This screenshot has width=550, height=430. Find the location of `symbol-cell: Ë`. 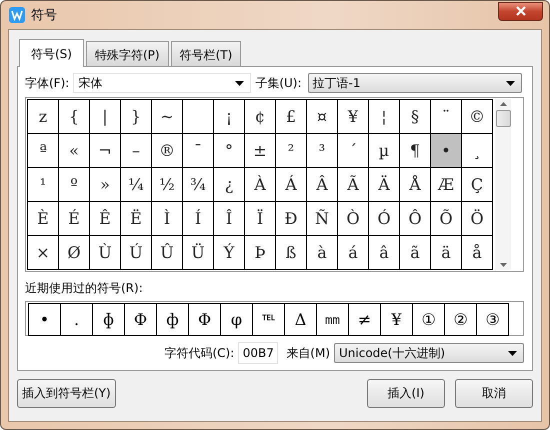

symbol-cell: Ë is located at coordinates (136, 219).